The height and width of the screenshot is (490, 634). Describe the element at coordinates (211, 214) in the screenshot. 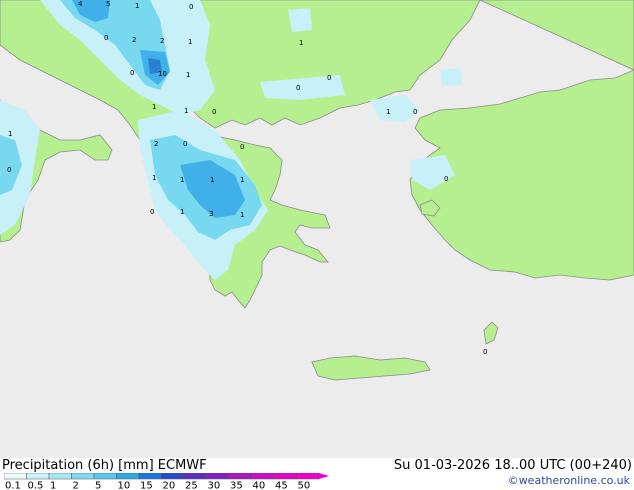

I see `map-value-label: 3` at that location.